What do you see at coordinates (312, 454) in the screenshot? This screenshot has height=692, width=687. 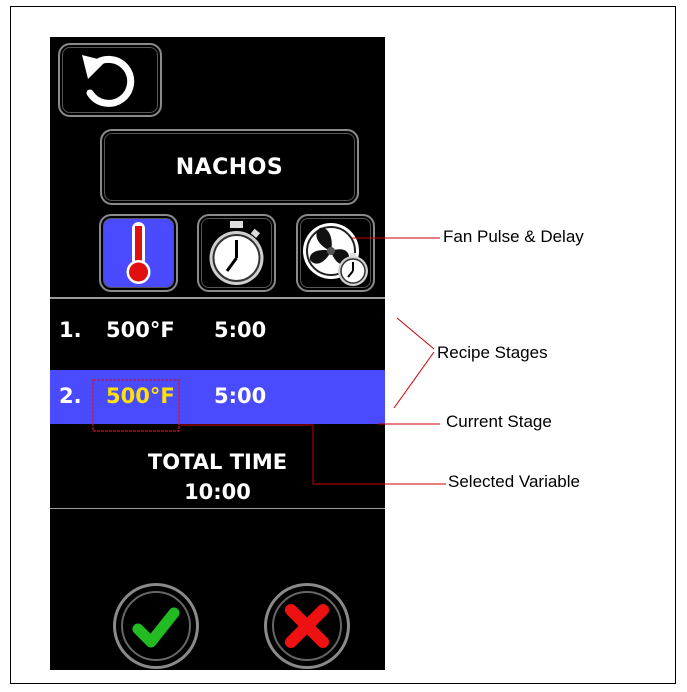 I see `selected-annotation-line` at bounding box center [312, 454].